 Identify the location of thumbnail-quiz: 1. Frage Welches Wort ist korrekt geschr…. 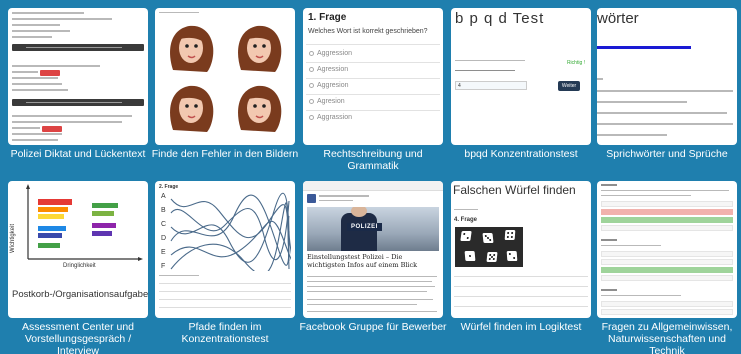
(373, 76).